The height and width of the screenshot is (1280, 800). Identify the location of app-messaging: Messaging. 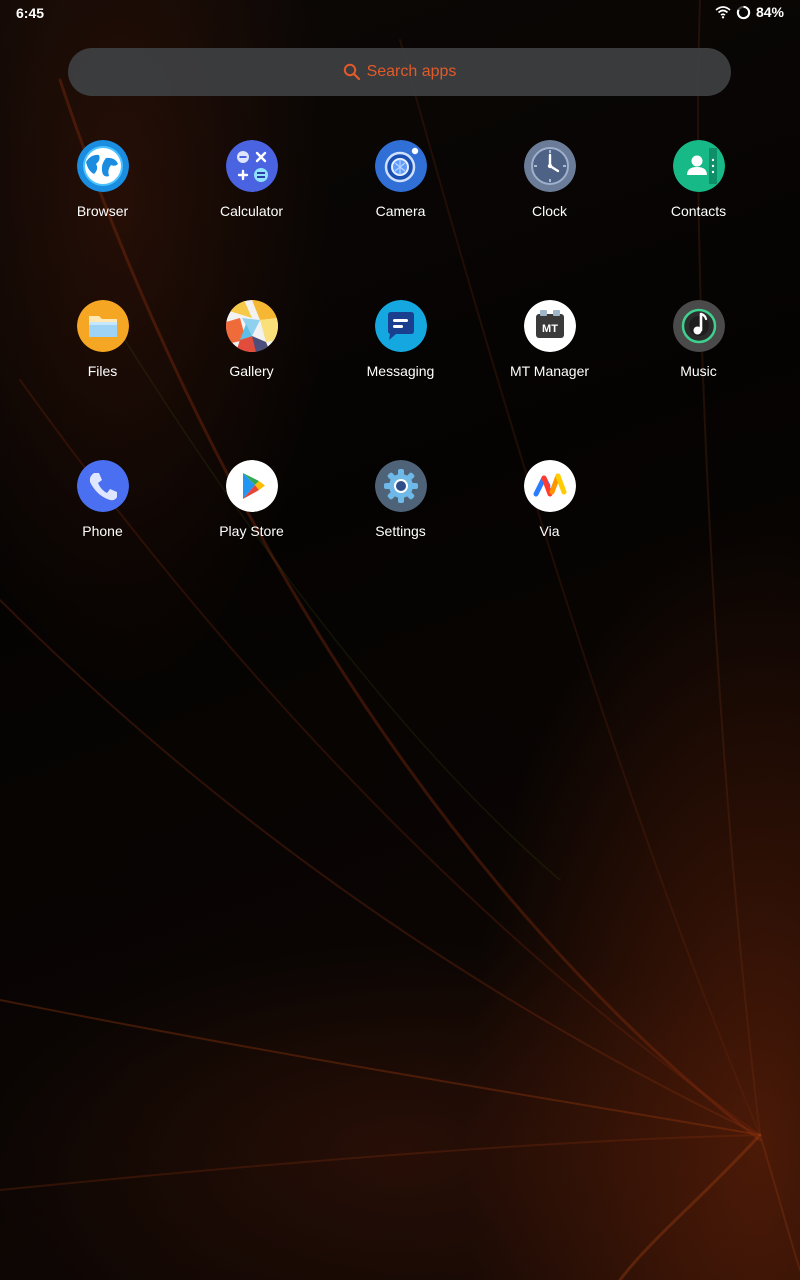
(400, 380).